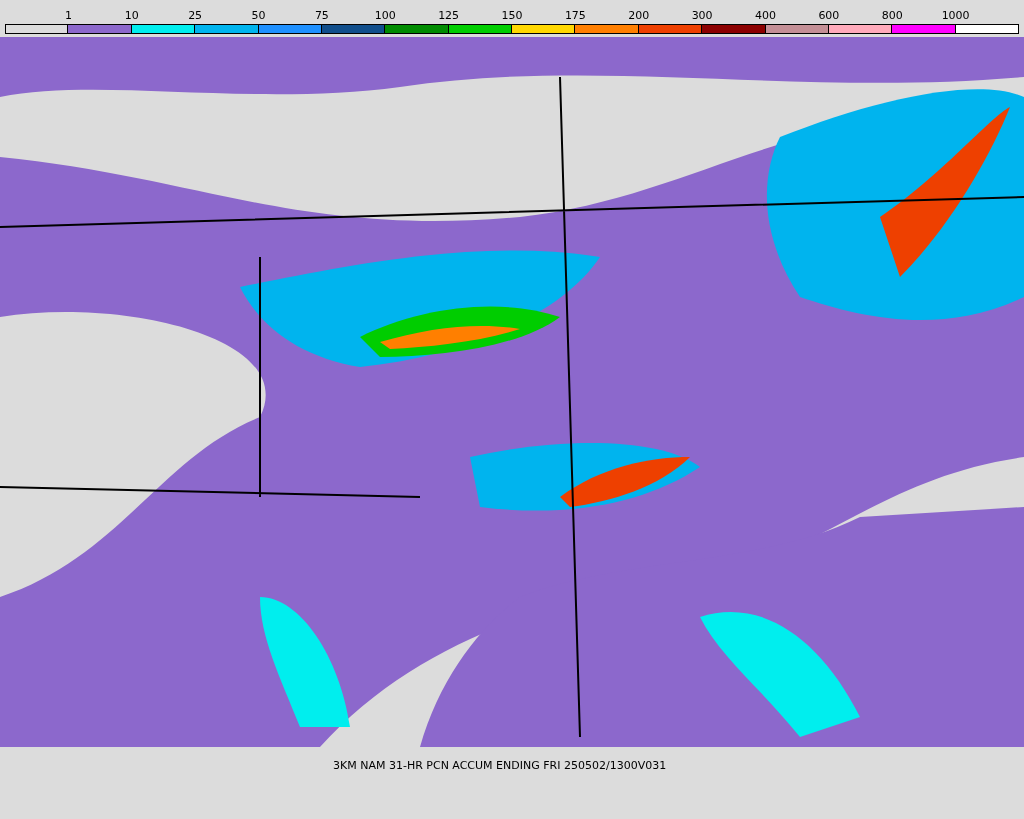 This screenshot has width=1024, height=819. I want to click on legend-label: 150, so click(512, 16).